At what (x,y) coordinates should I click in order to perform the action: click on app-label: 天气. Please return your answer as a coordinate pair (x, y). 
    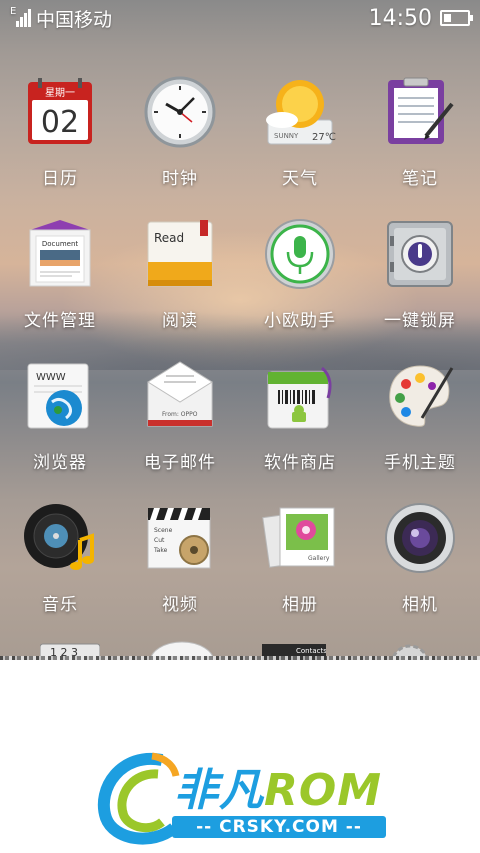
    Looking at the image, I should click on (300, 179).